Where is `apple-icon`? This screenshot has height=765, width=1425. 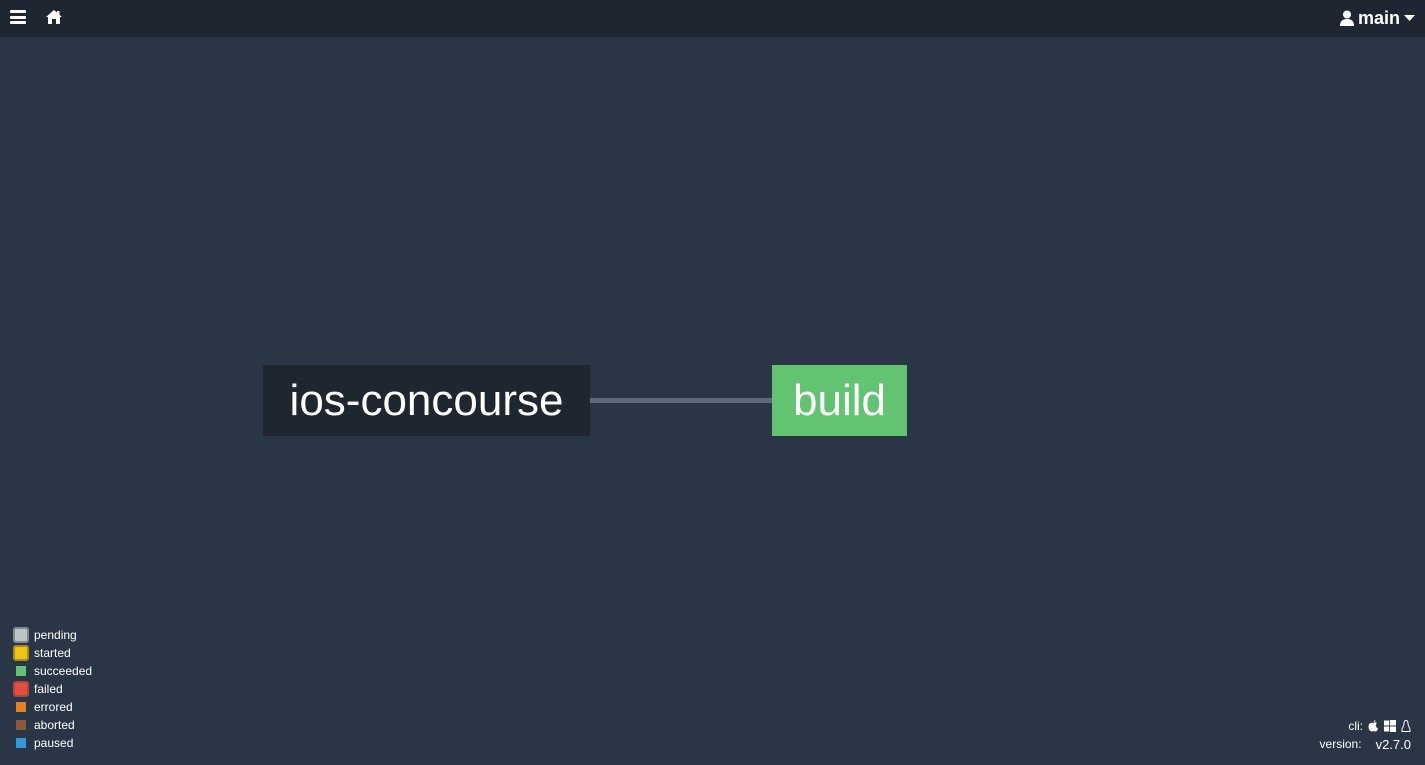
apple-icon is located at coordinates (1373, 726).